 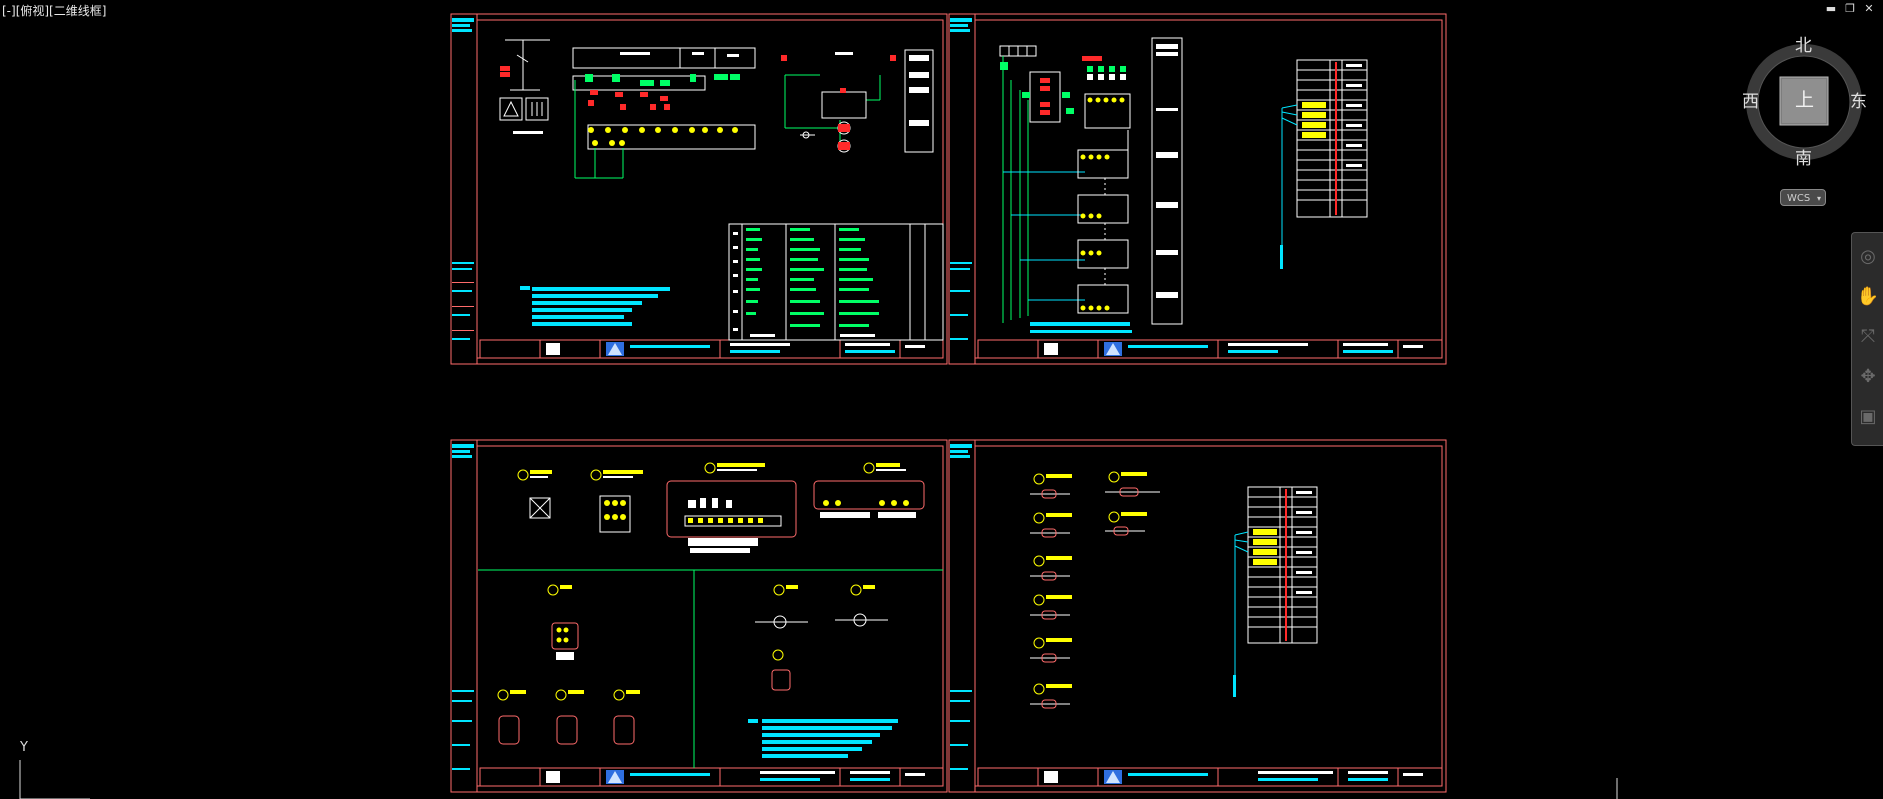 What do you see at coordinates (1818, 198) in the screenshot?
I see `chevron-down-icon: ▾` at bounding box center [1818, 198].